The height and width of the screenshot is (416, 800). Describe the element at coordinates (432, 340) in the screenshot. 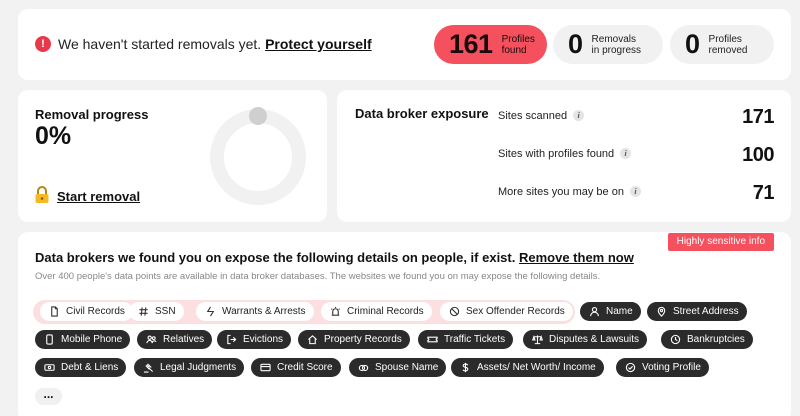

I see `ticket-icon` at that location.